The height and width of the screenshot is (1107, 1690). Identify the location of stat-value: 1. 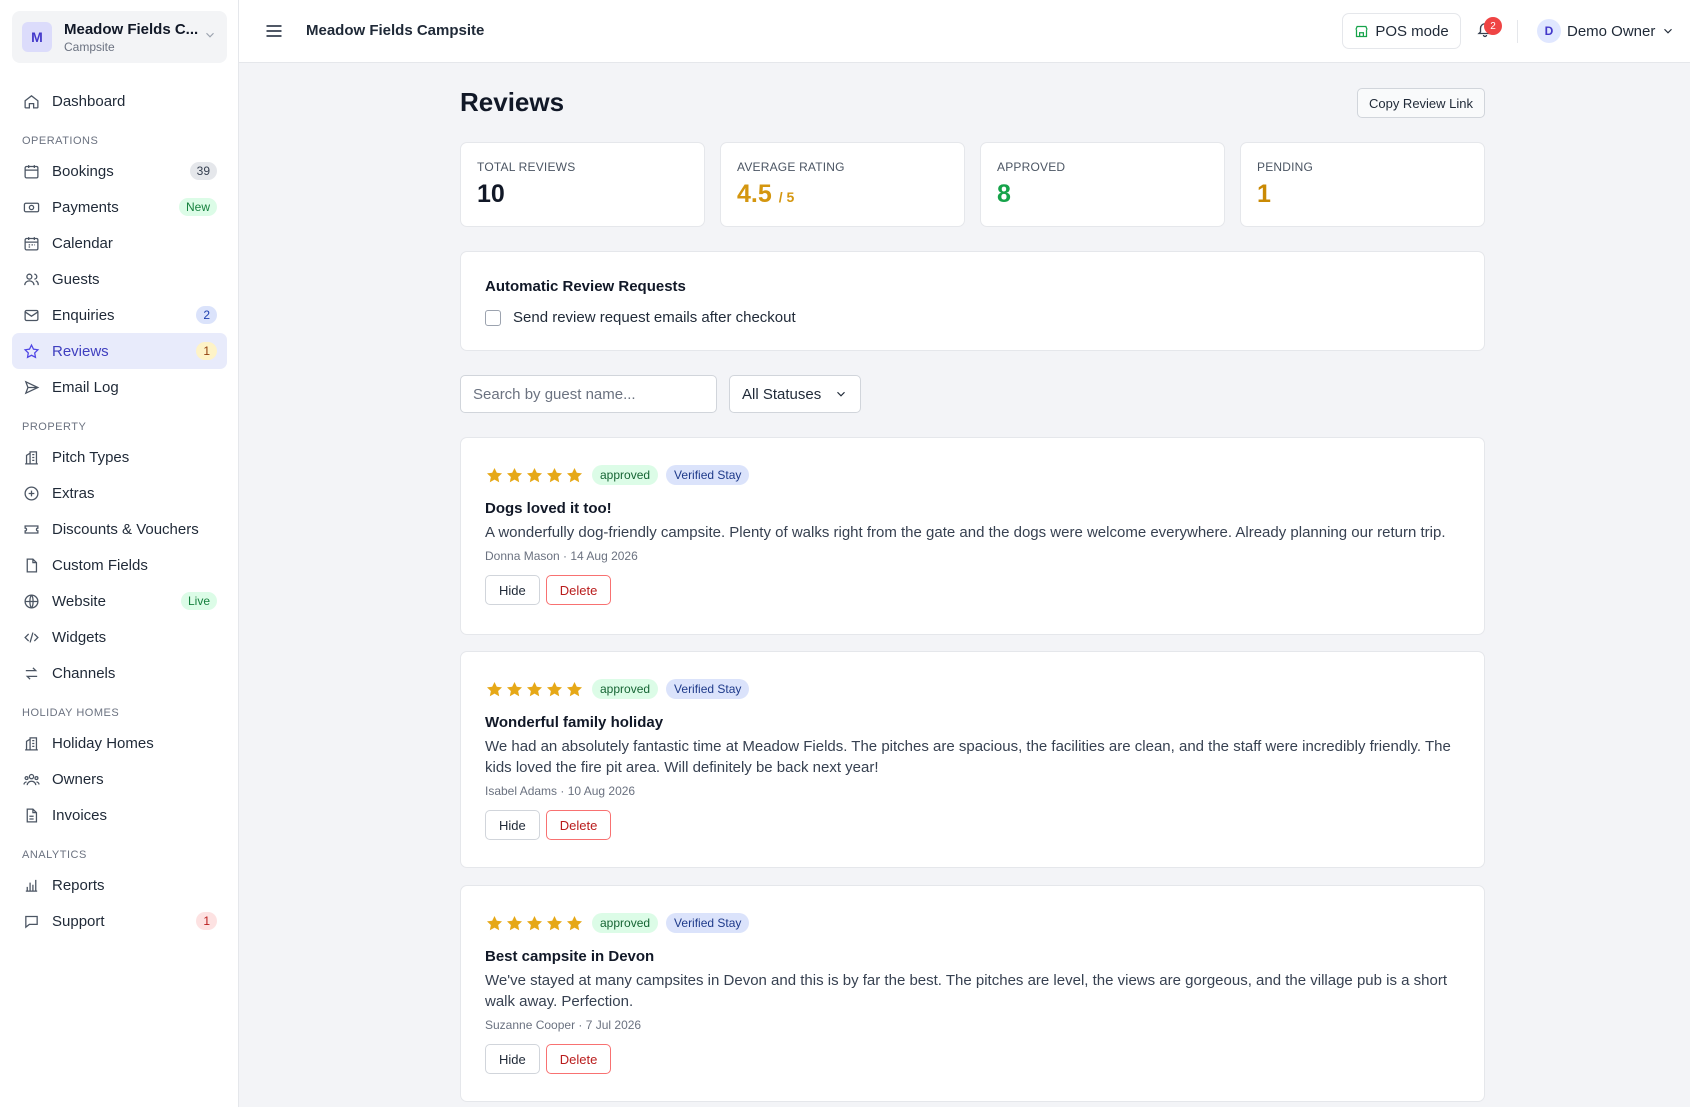
(1264, 194).